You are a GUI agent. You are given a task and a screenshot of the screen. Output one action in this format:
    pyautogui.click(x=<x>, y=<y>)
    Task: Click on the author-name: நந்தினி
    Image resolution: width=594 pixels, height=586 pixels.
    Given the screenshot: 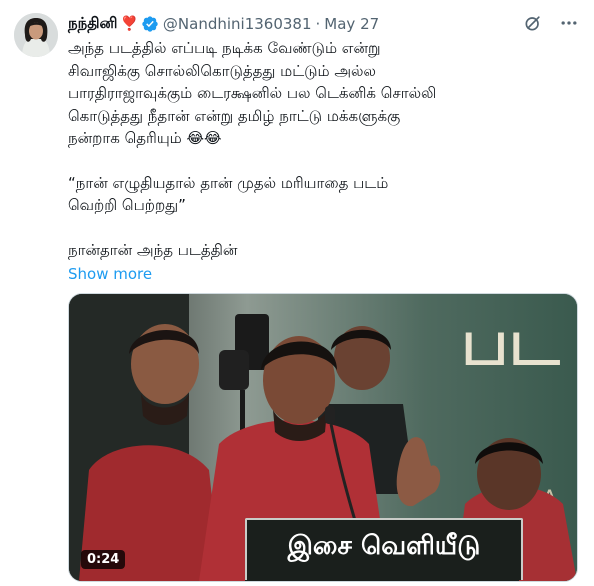 What is the action you would take?
    pyautogui.click(x=92, y=24)
    